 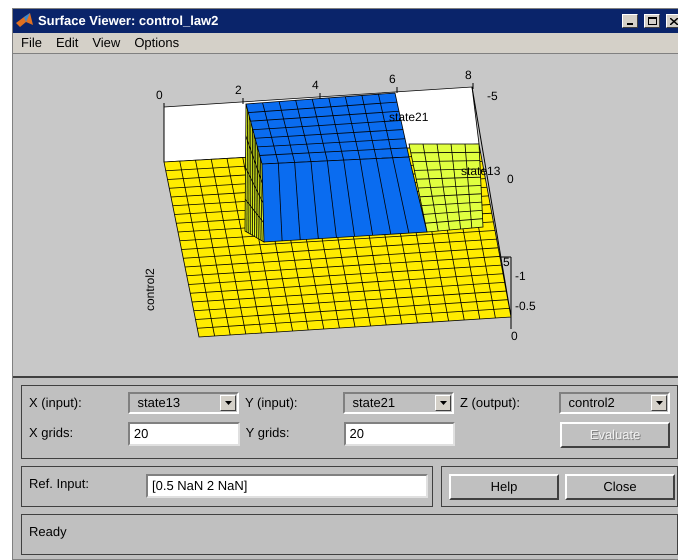 I want to click on dropdown: control2, so click(x=614, y=403).